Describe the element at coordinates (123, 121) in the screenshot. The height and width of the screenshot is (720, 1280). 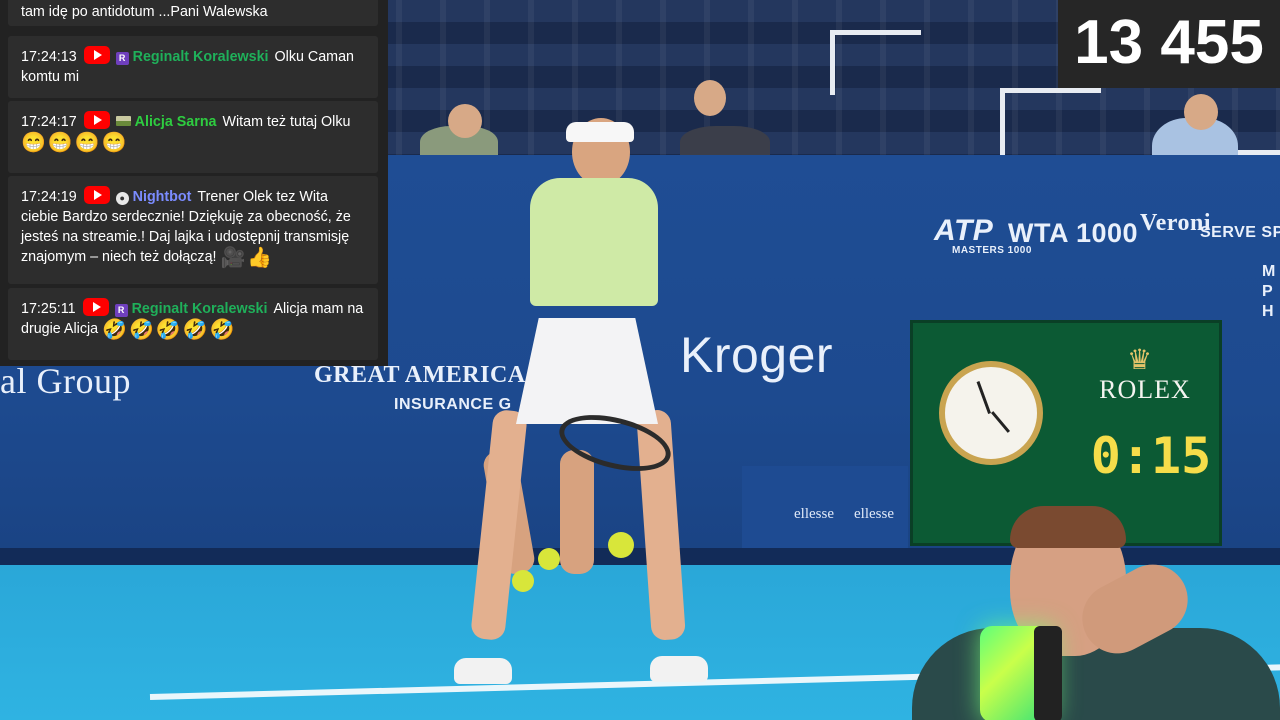
I see `flag-badge-icon` at that location.